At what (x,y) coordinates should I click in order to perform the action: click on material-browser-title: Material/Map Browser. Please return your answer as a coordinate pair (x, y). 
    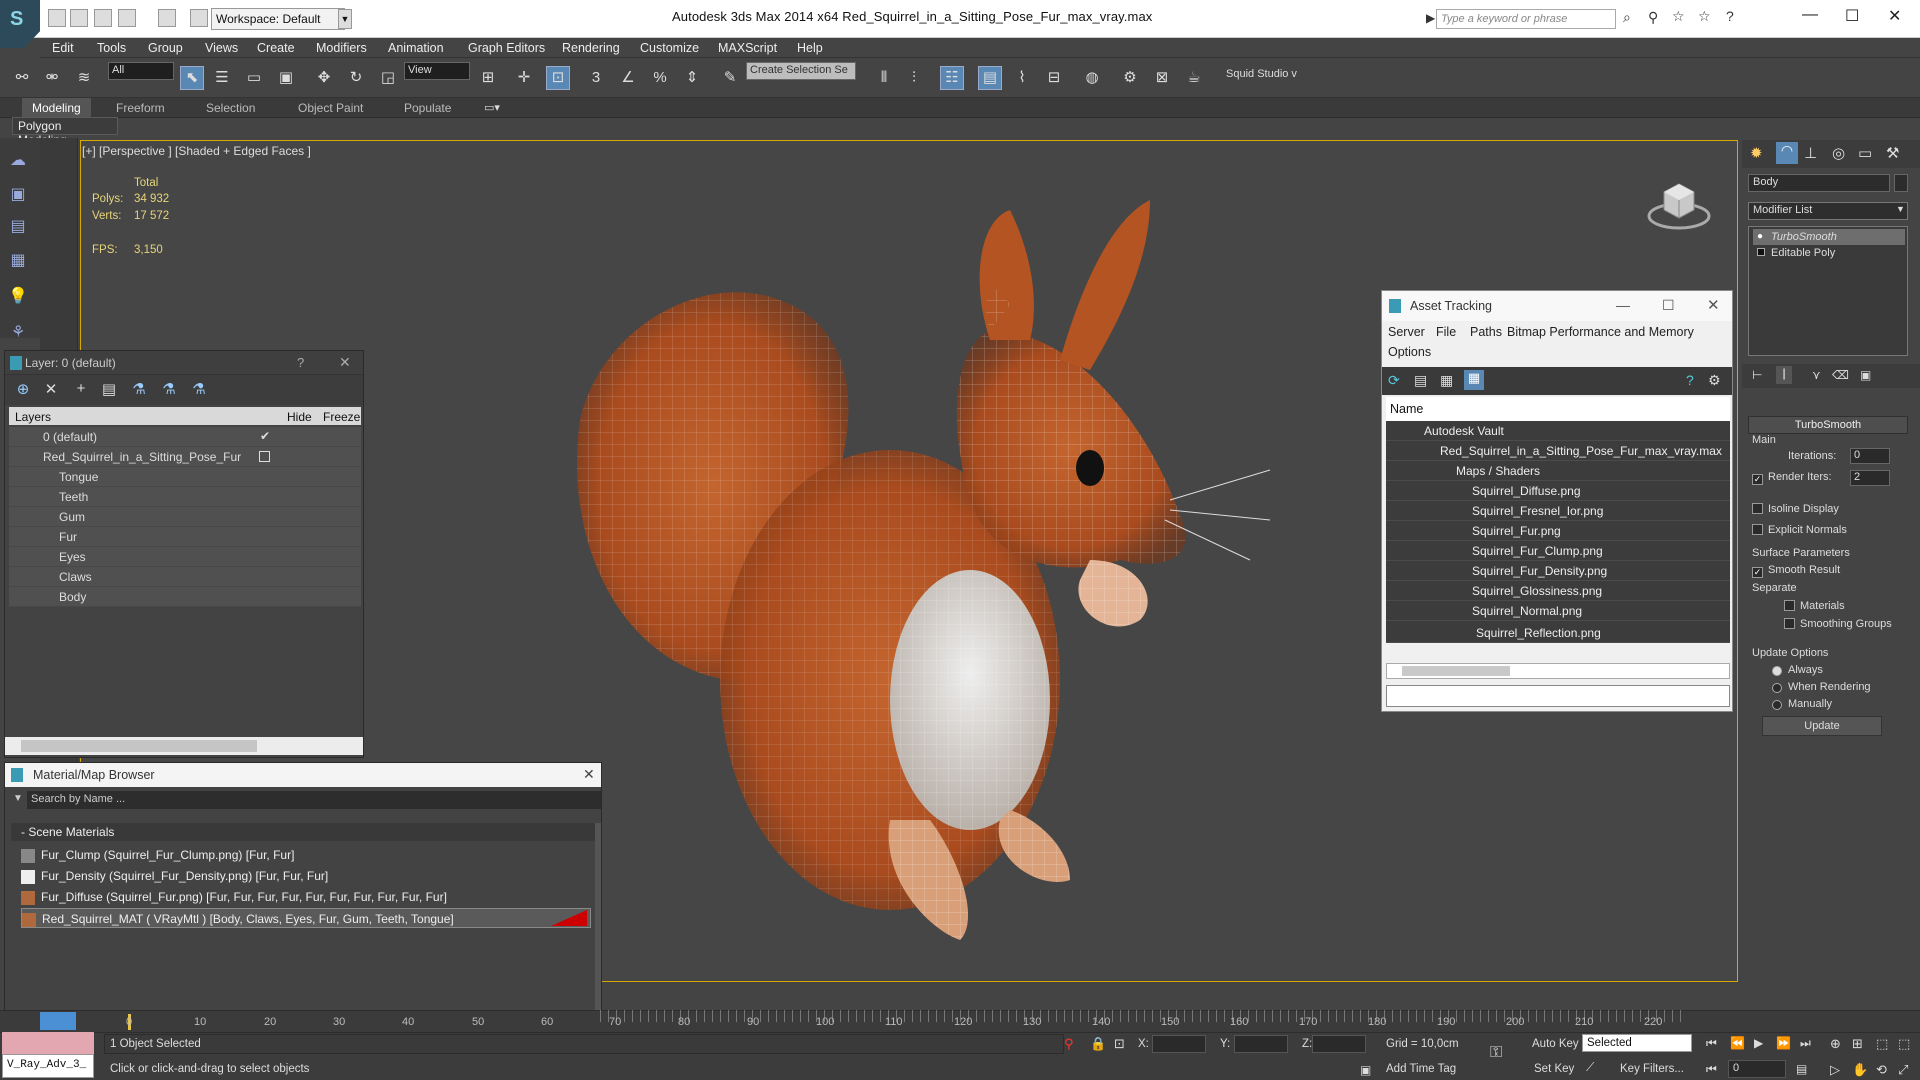
    Looking at the image, I should click on (303, 775).